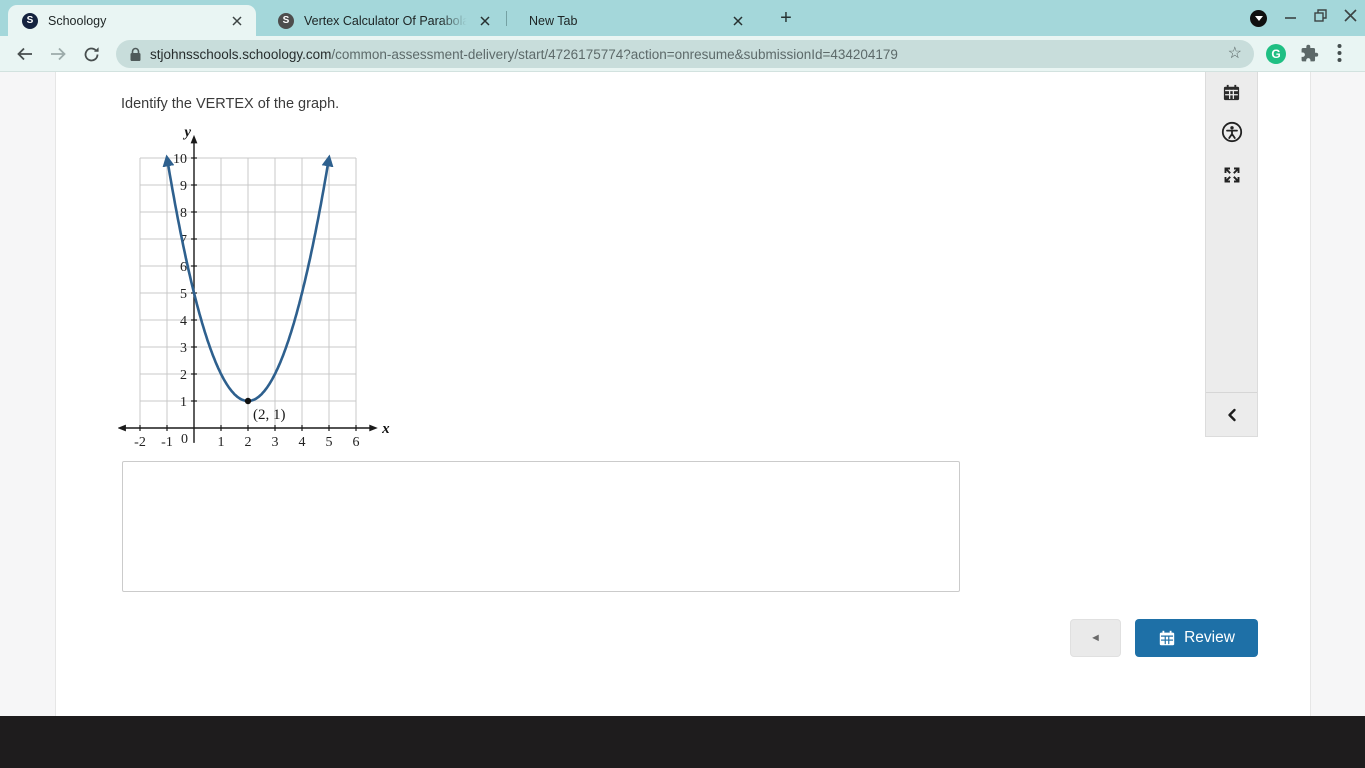 The image size is (1365, 768). I want to click on close-window-button, so click(1350, 18).